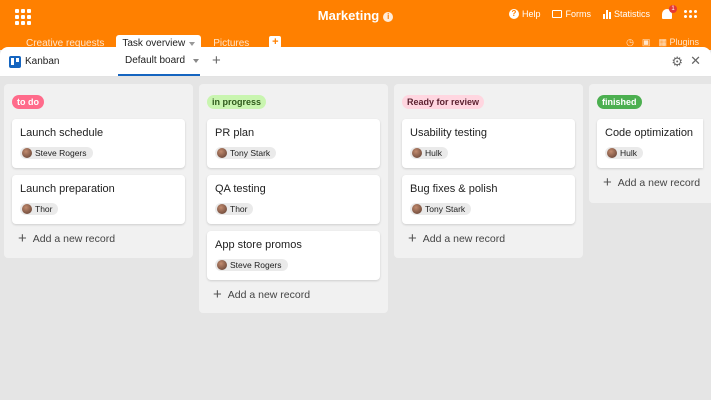  I want to click on top-actions: ? Help Forms Statistics 1, so click(602, 12).